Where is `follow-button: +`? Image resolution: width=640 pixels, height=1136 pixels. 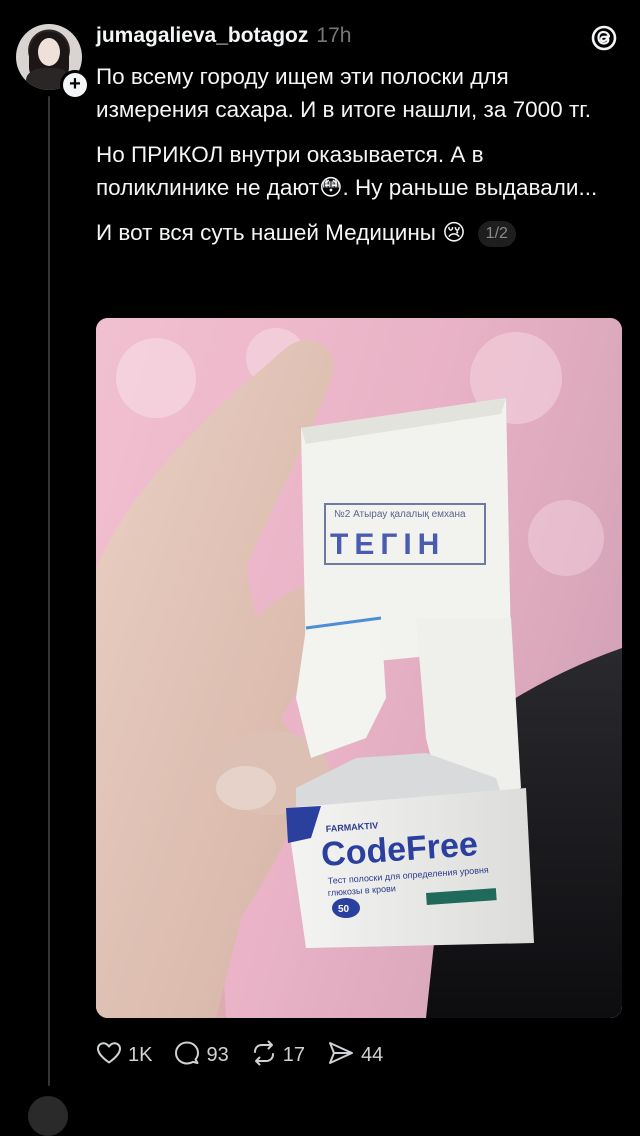
follow-button: + is located at coordinates (75, 85).